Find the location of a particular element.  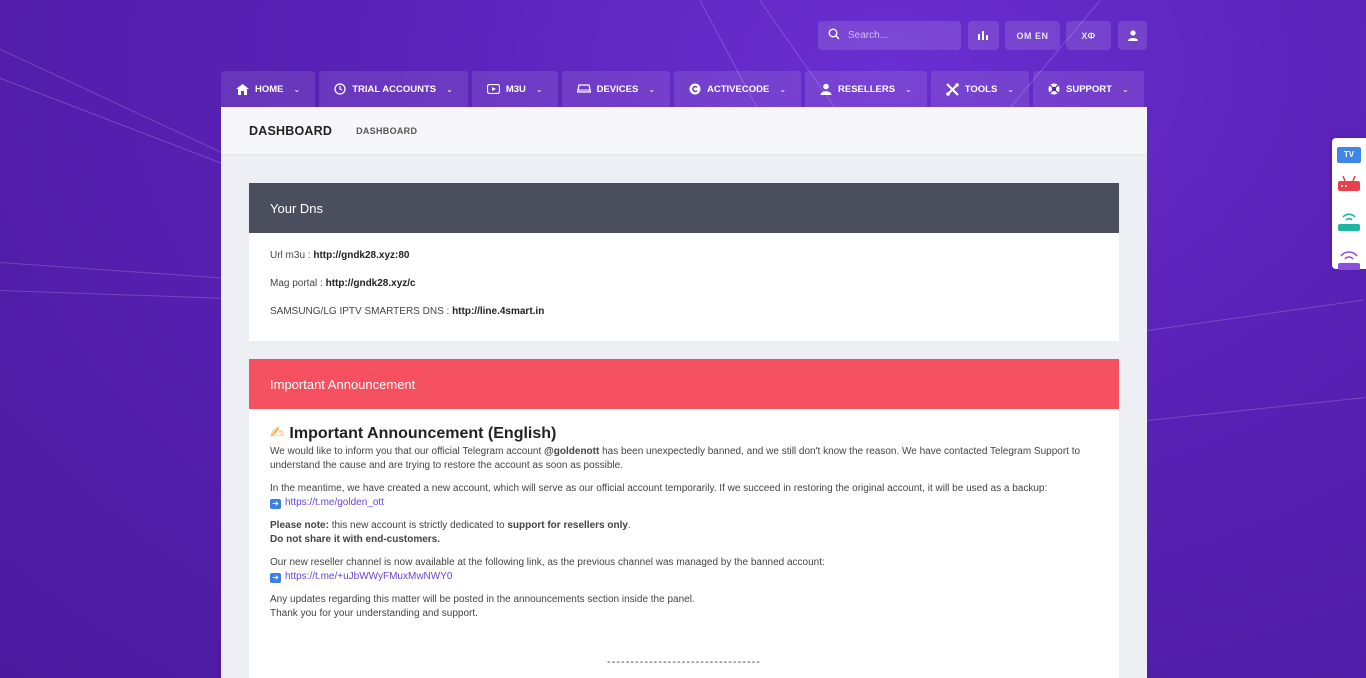

topbar-button-1: OM EN is located at coordinates (1032, 35).